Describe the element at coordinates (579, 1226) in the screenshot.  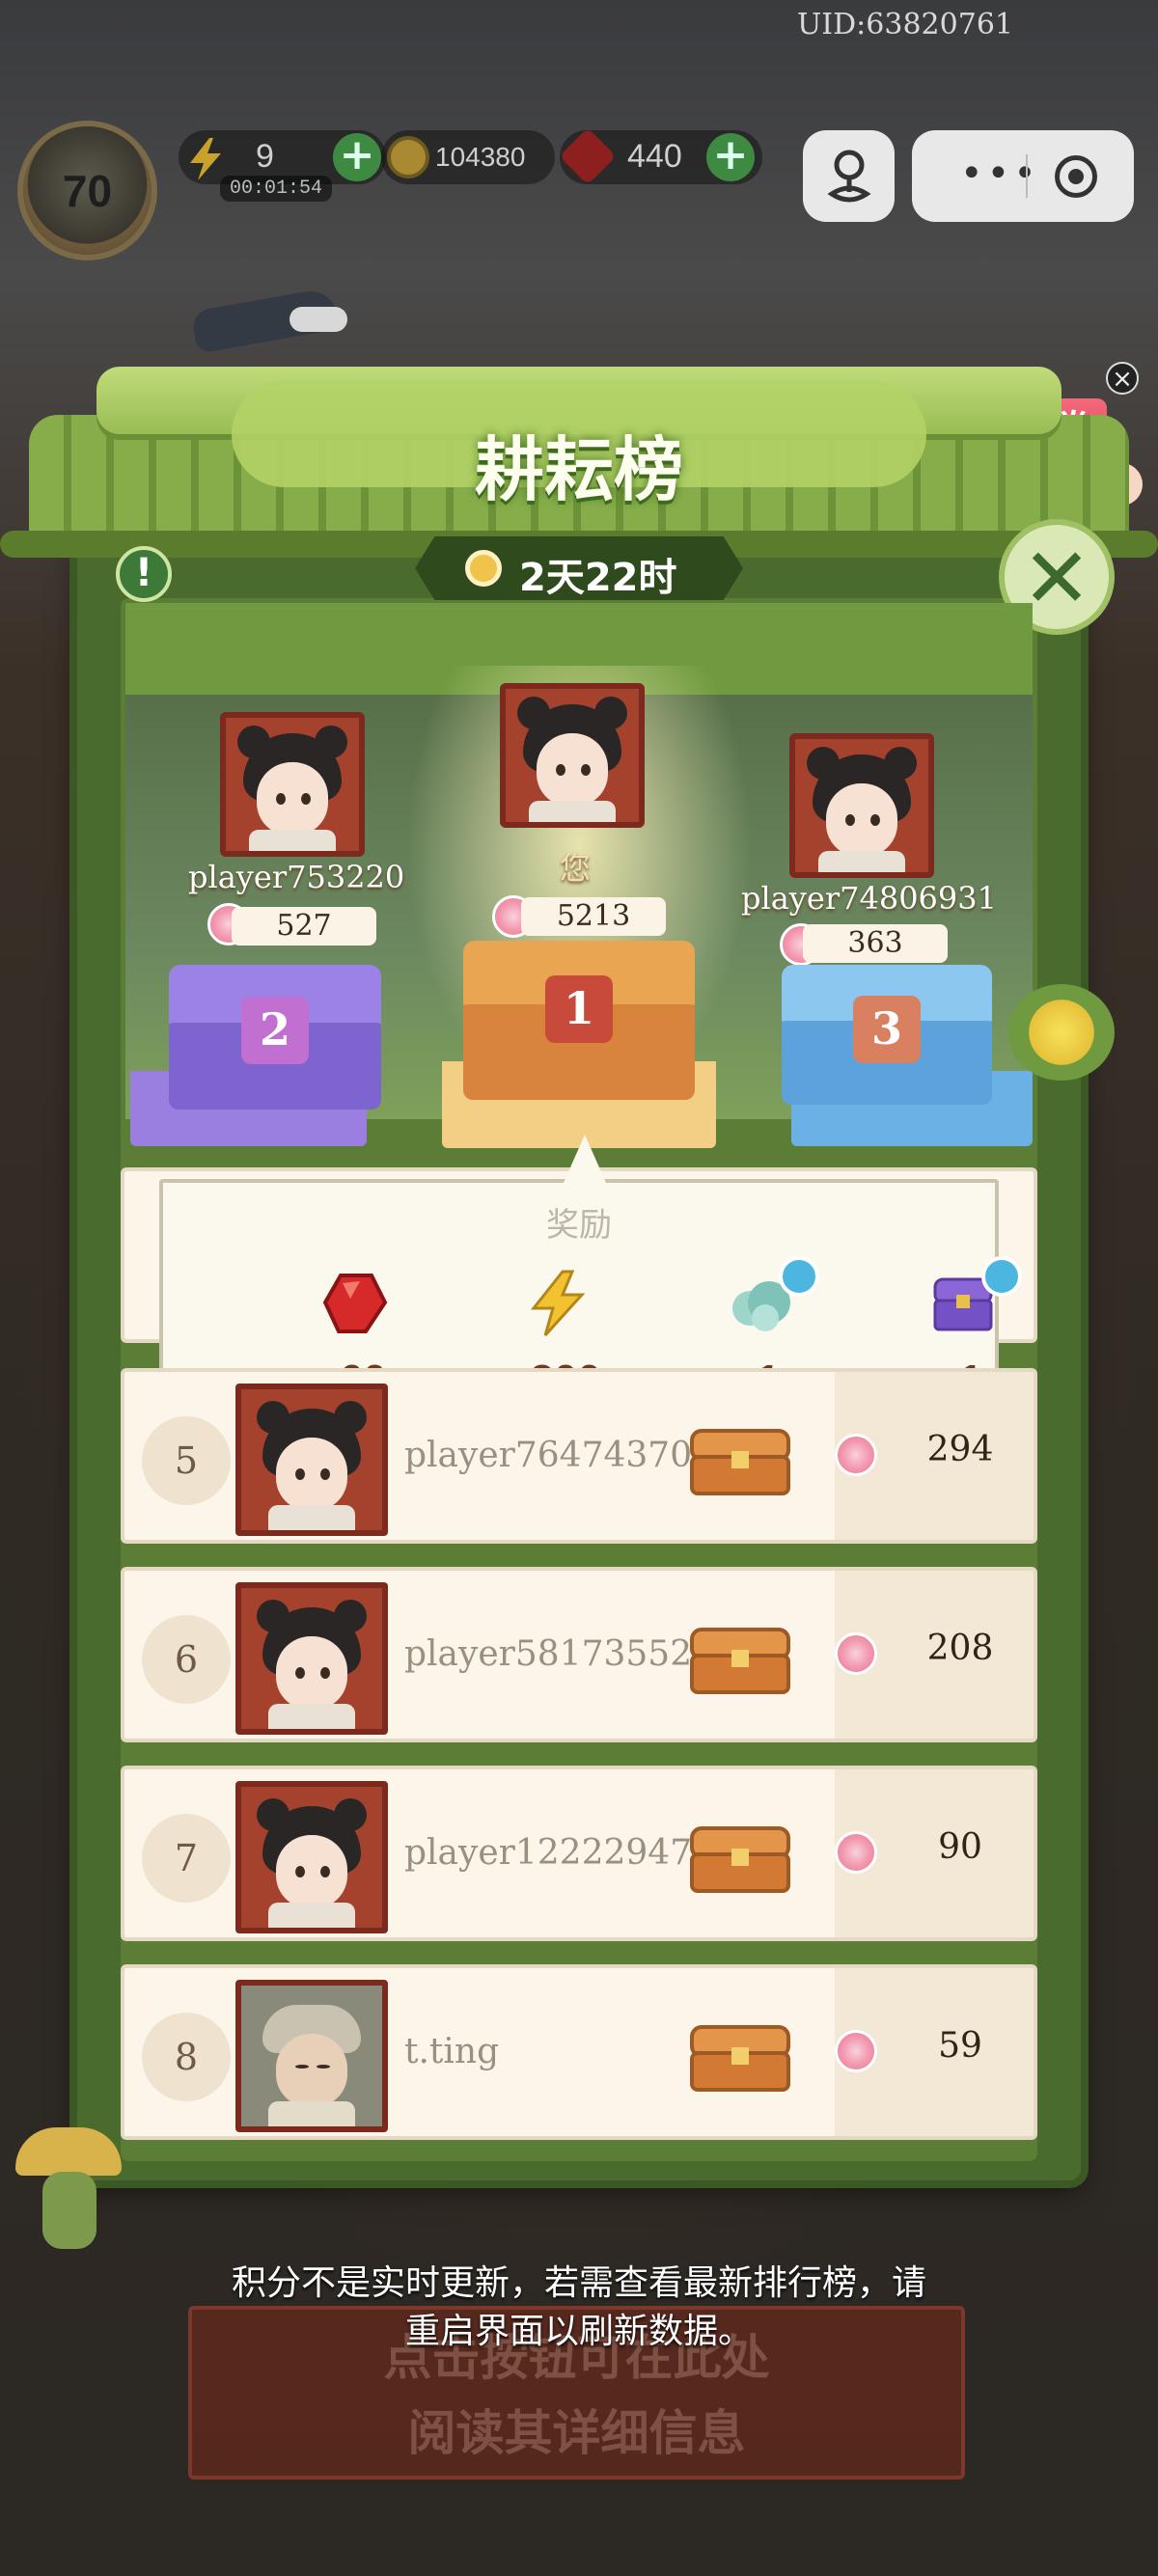
I see `reward-popup-title: 奖励` at that location.